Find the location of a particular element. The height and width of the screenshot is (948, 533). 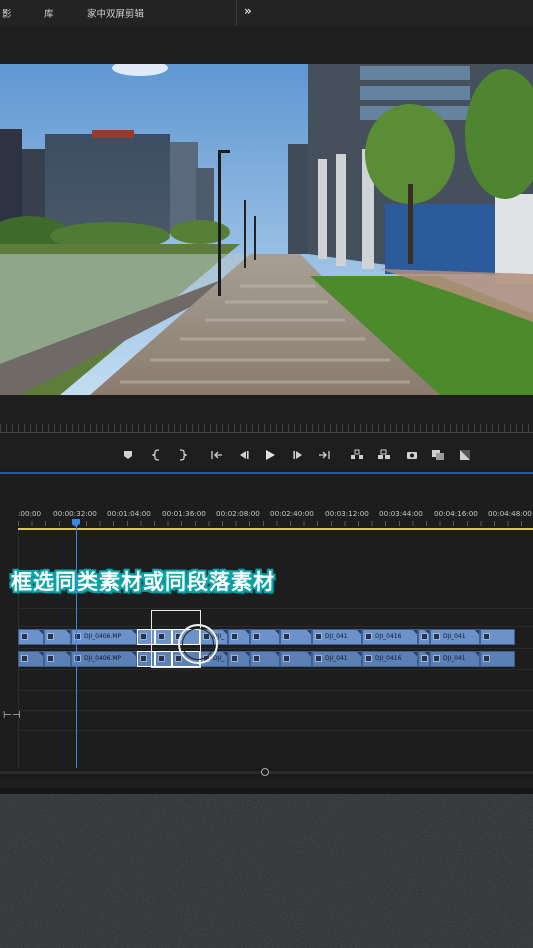

cursor-highlight-inner-ring is located at coordinates (198, 644).